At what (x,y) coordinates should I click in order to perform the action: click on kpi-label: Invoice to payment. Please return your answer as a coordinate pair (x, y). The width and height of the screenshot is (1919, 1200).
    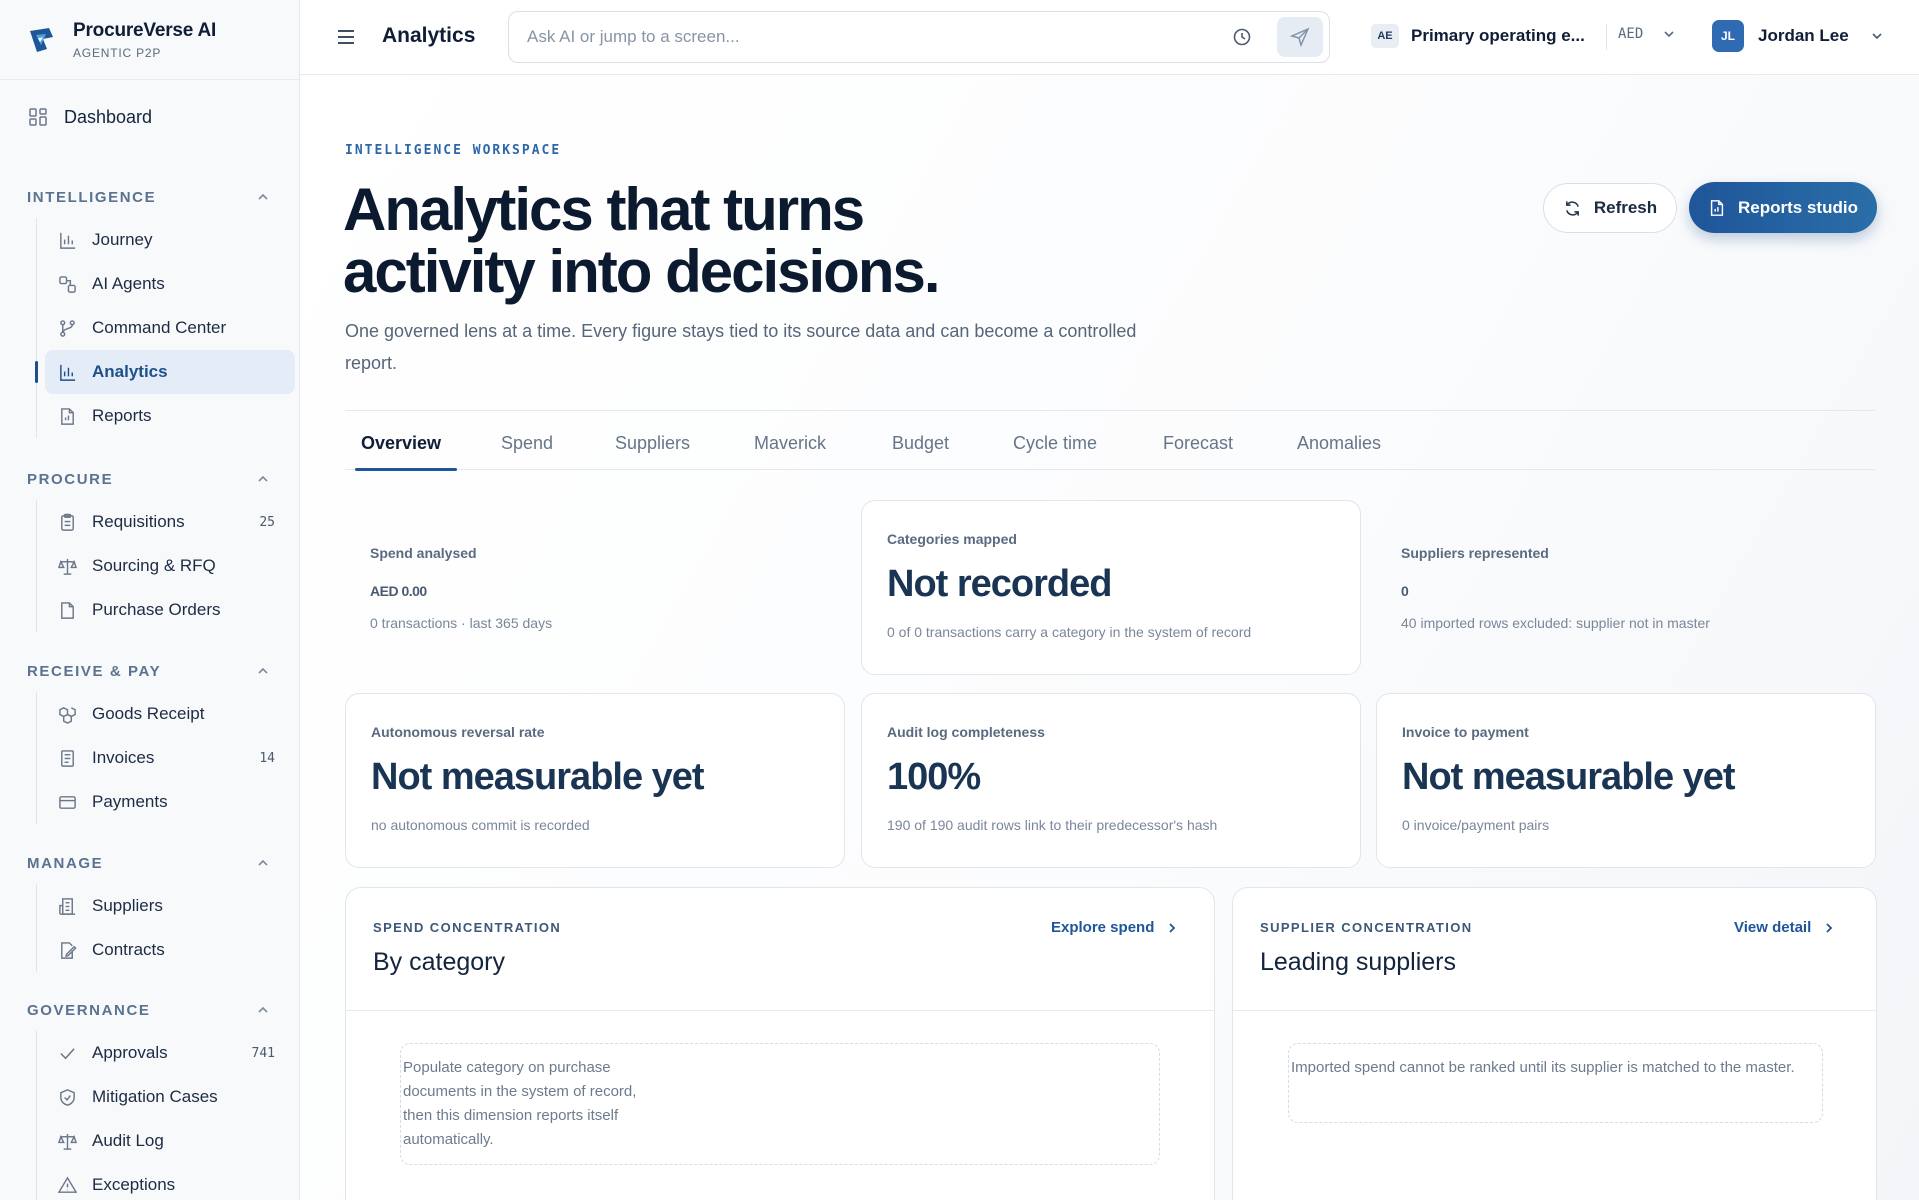
    Looking at the image, I should click on (1465, 732).